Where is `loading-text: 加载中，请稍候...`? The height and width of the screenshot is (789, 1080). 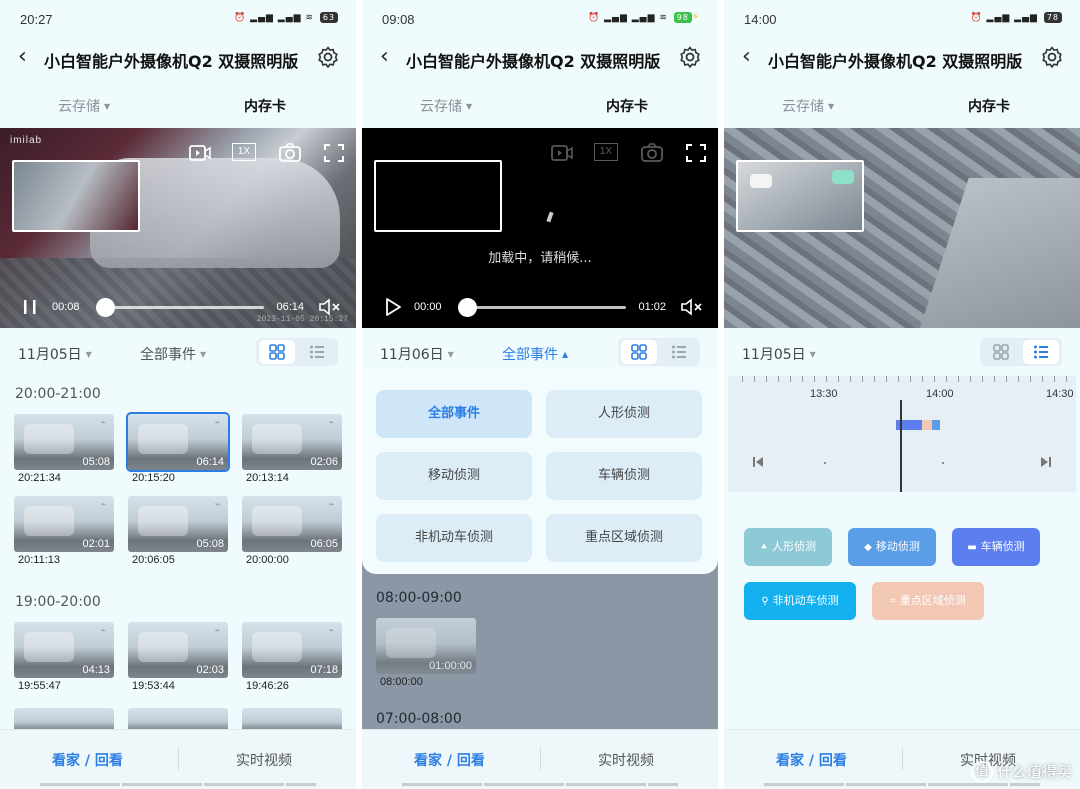 loading-text: 加载中，请稍候... is located at coordinates (540, 258).